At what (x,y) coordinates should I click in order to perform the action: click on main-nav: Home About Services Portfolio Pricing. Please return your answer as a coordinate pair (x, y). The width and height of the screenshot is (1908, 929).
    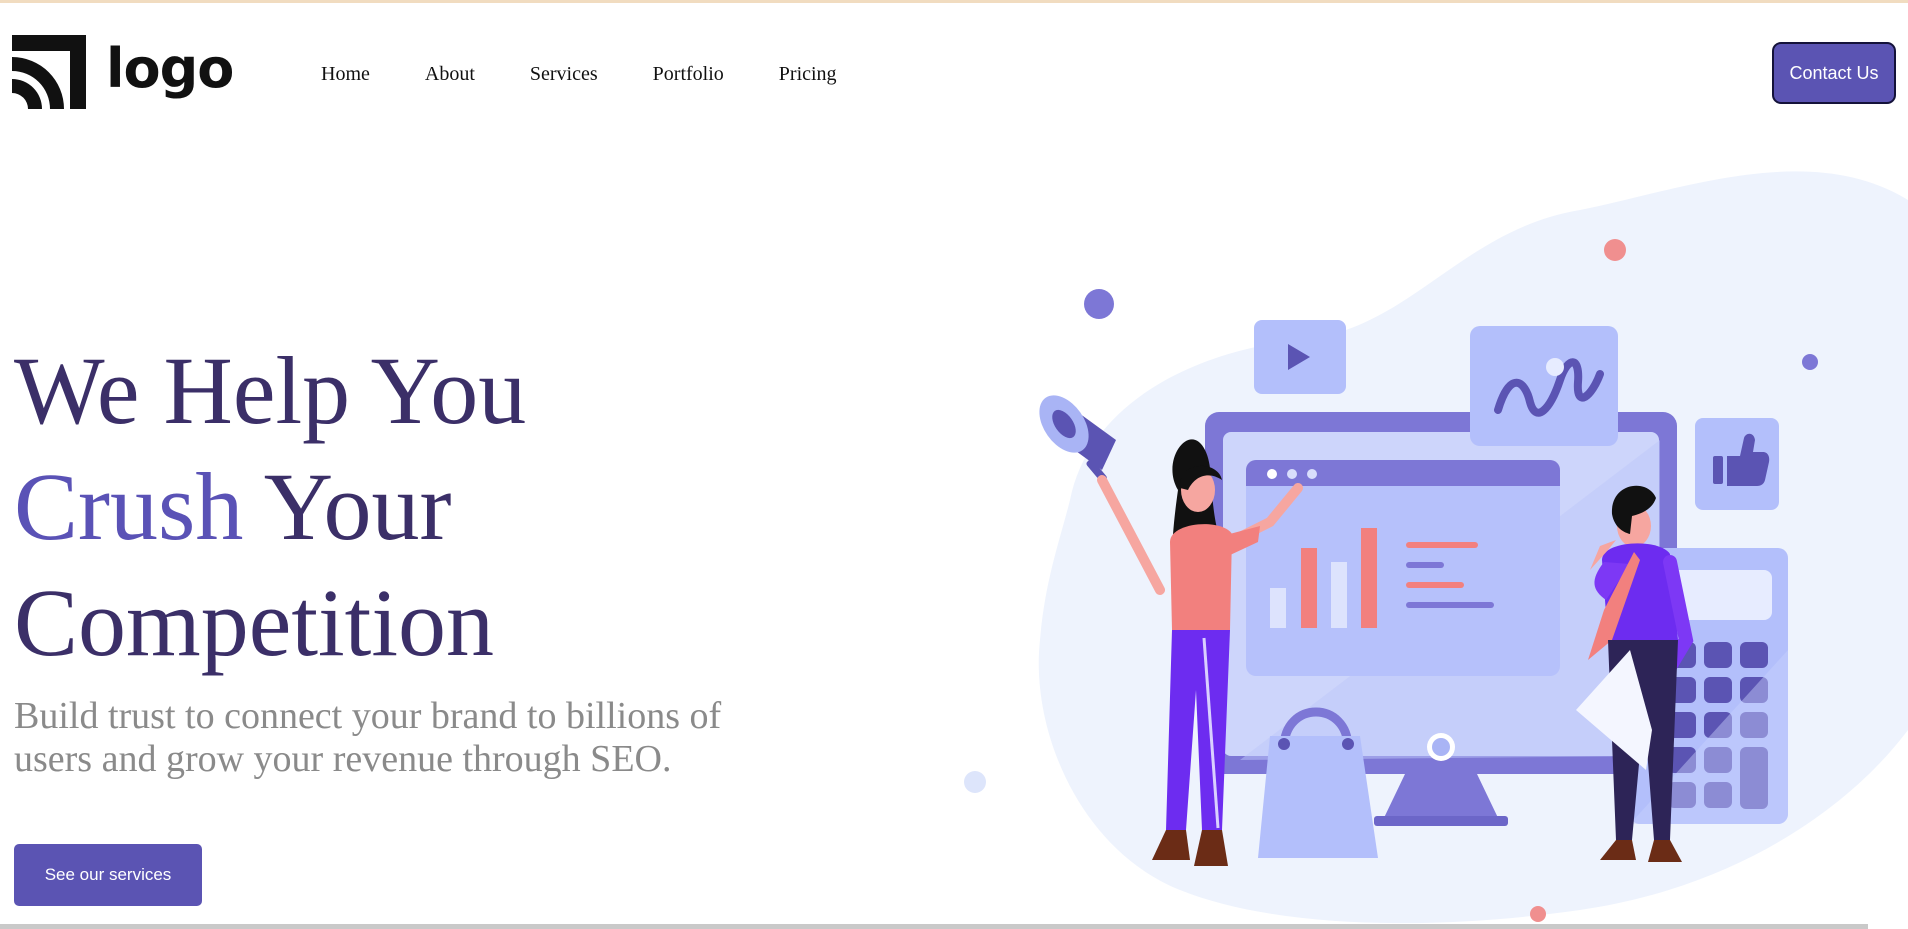
    Looking at the image, I should click on (606, 74).